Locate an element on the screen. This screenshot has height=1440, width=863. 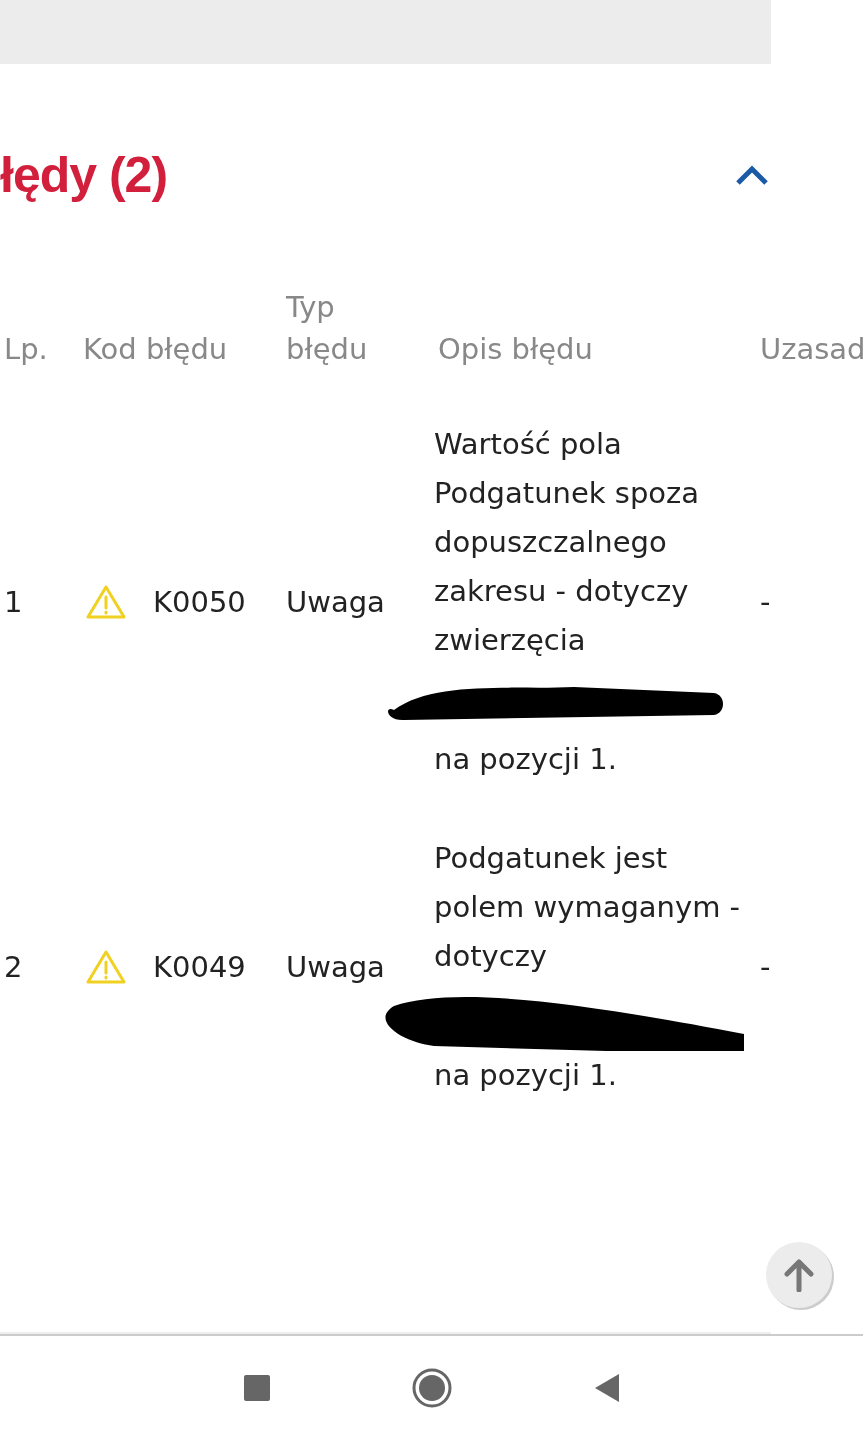
column-header: Typ błędu is located at coordinates (327, 328).